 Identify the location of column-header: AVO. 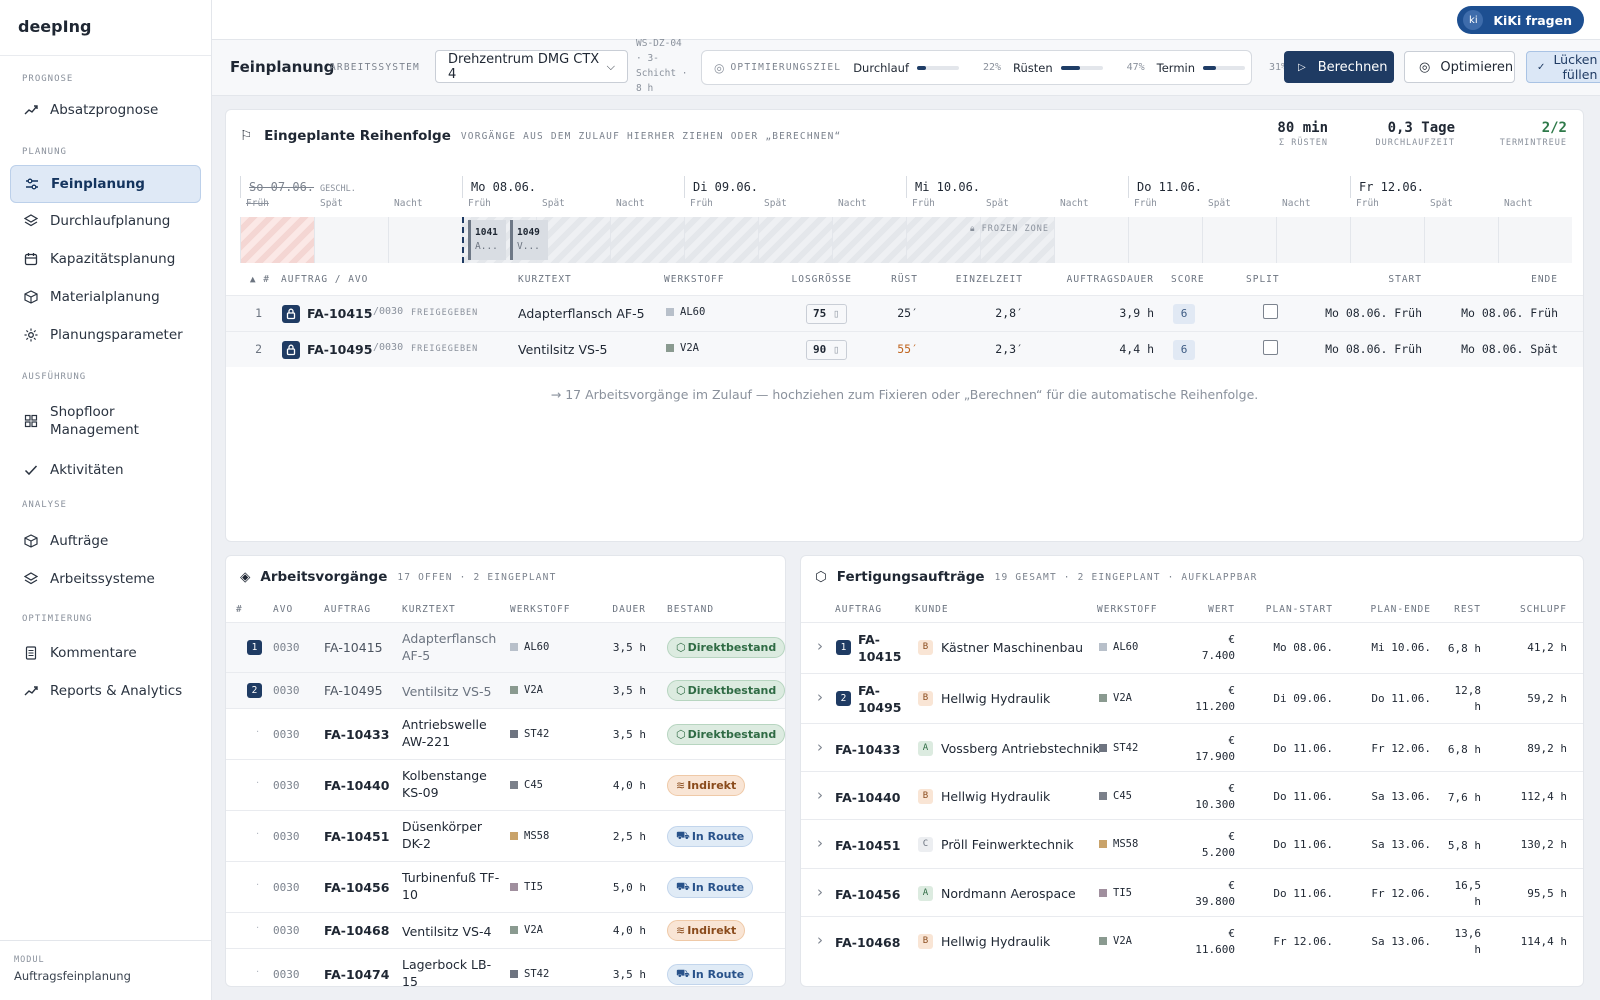
(283, 609).